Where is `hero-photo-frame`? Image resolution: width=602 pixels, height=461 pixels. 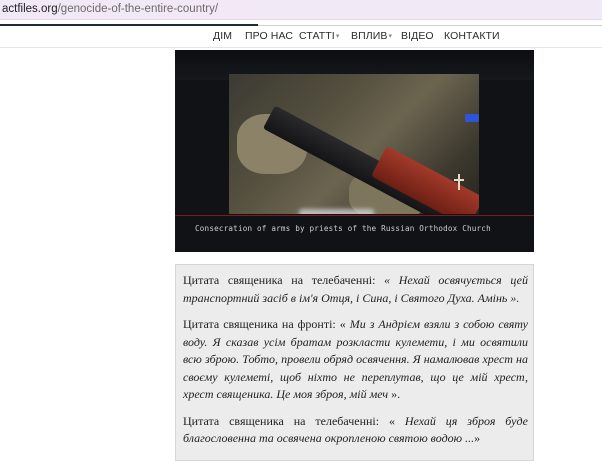 hero-photo-frame is located at coordinates (354, 144).